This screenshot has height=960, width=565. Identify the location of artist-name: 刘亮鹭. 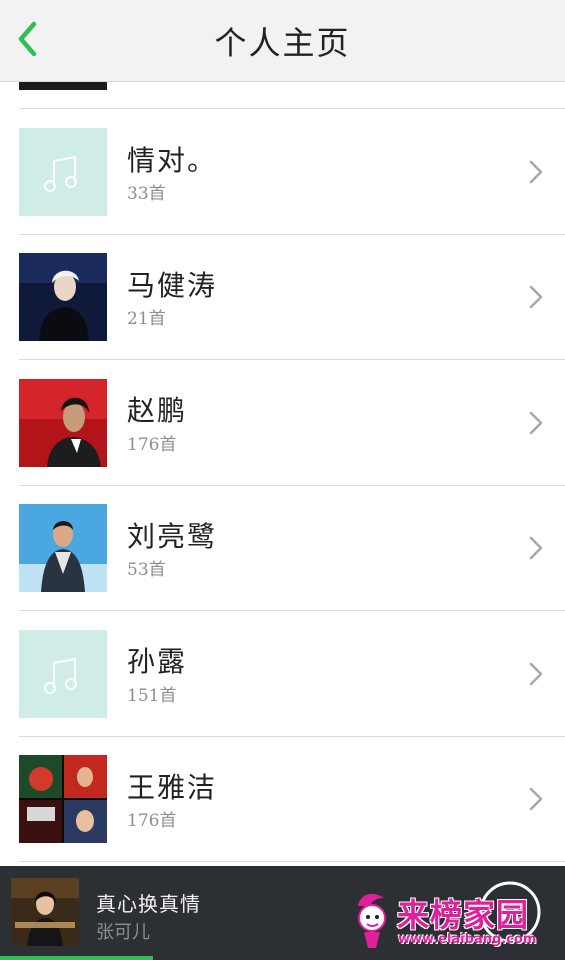
(172, 536).